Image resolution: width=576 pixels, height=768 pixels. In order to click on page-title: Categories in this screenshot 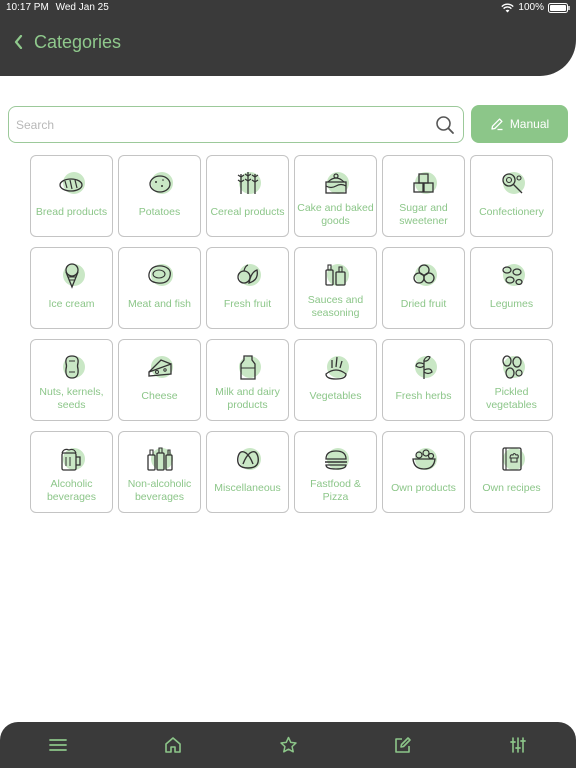, I will do `click(78, 41)`.